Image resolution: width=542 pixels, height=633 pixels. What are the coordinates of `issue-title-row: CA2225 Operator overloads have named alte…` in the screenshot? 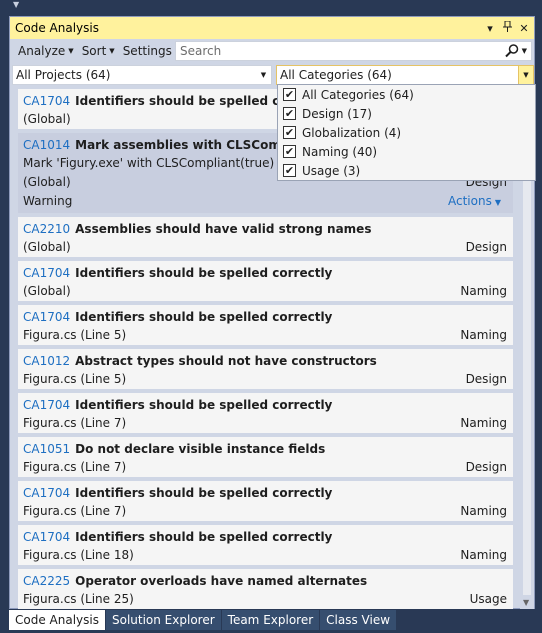 It's located at (195, 581).